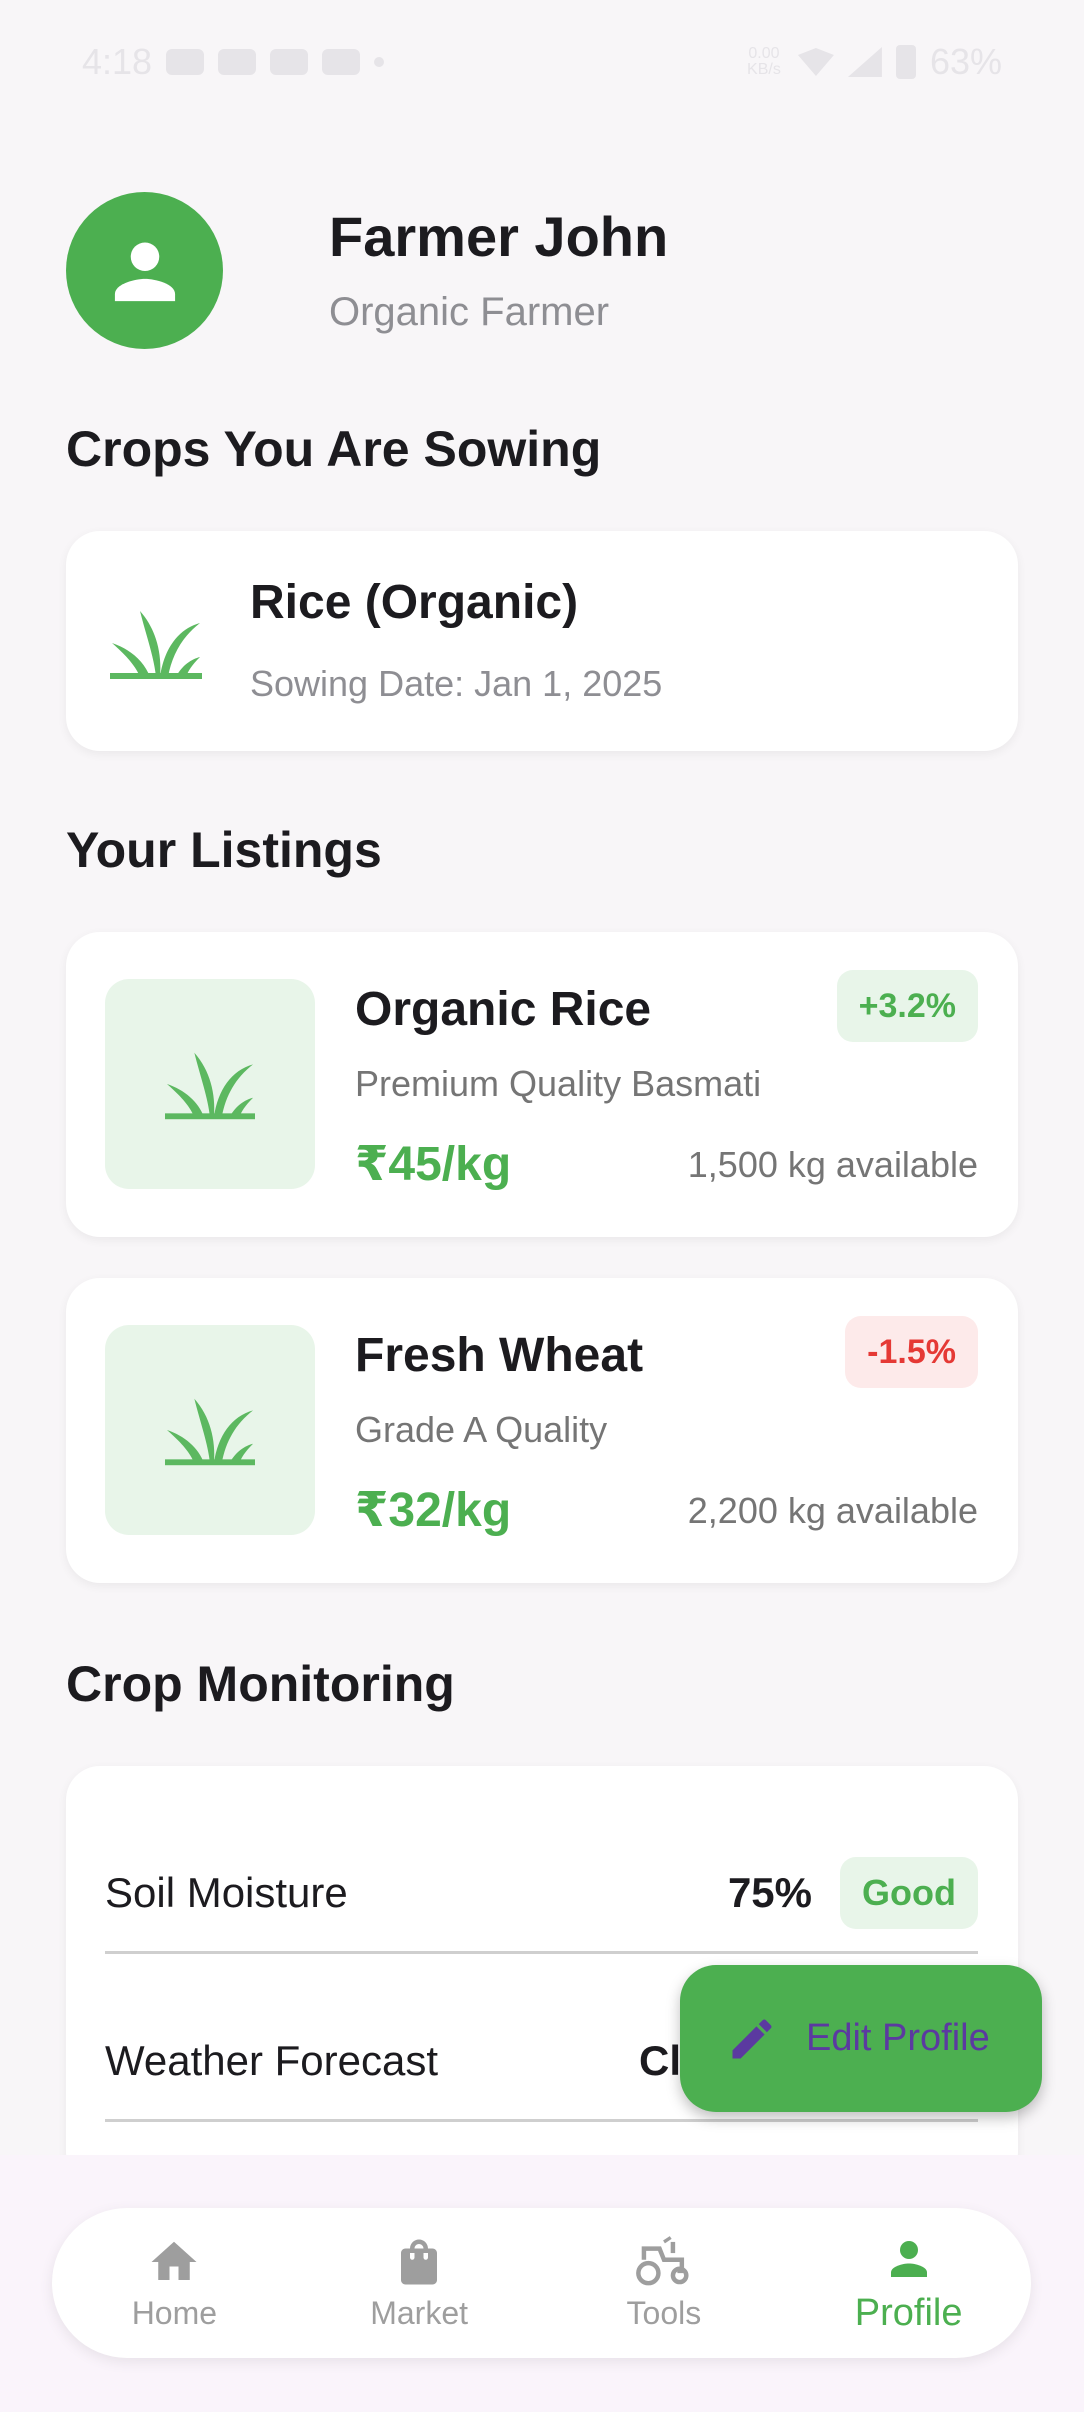 The height and width of the screenshot is (2412, 1084). Describe the element at coordinates (911, 1352) in the screenshot. I see `price-change-badge: -1.5%` at that location.